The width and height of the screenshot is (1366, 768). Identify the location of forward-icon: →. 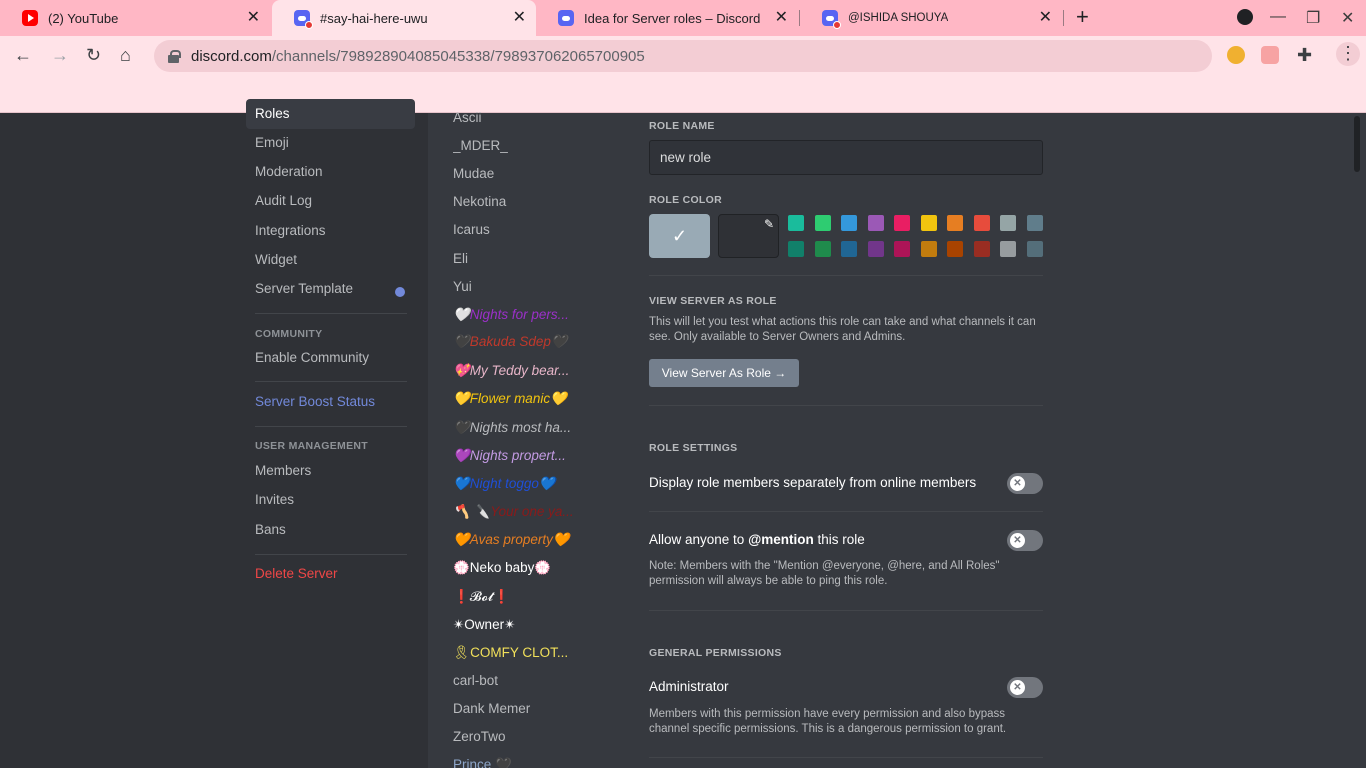
(60, 55).